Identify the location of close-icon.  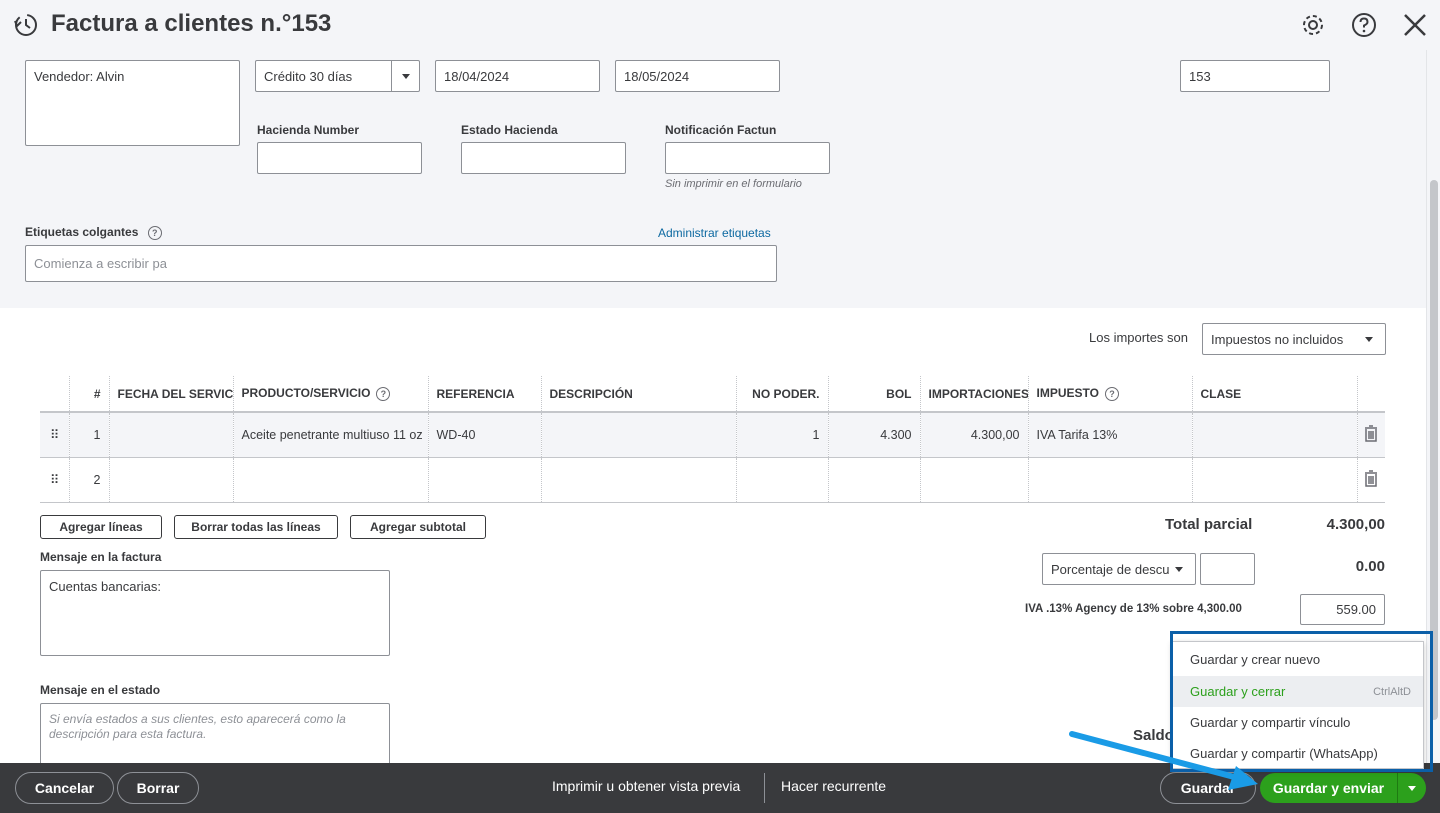
(1415, 25).